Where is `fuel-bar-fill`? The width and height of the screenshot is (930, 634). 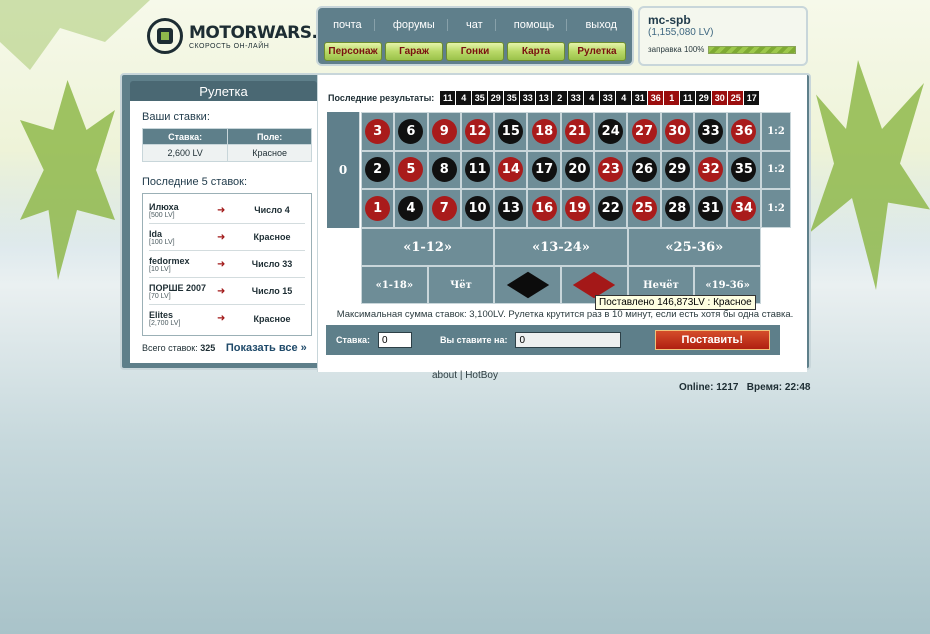 fuel-bar-fill is located at coordinates (752, 49).